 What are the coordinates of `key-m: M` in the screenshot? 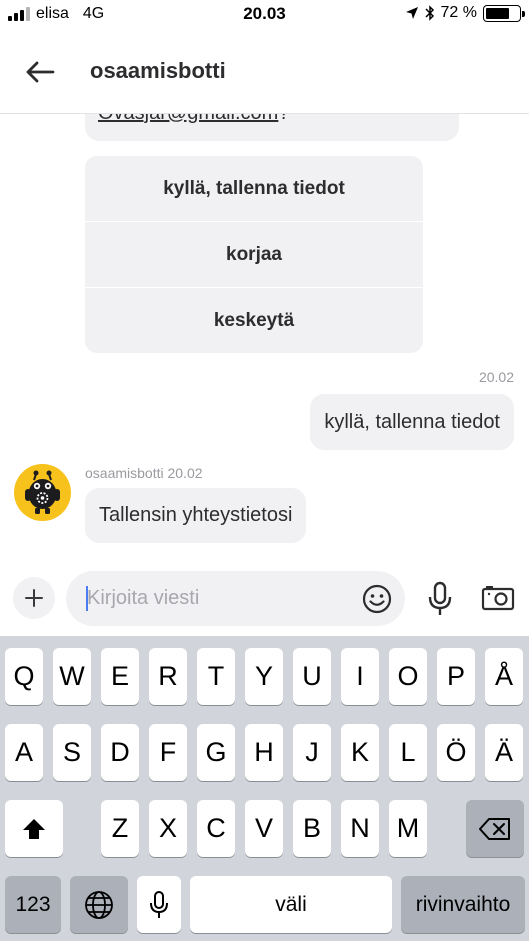 It's located at (408, 828).